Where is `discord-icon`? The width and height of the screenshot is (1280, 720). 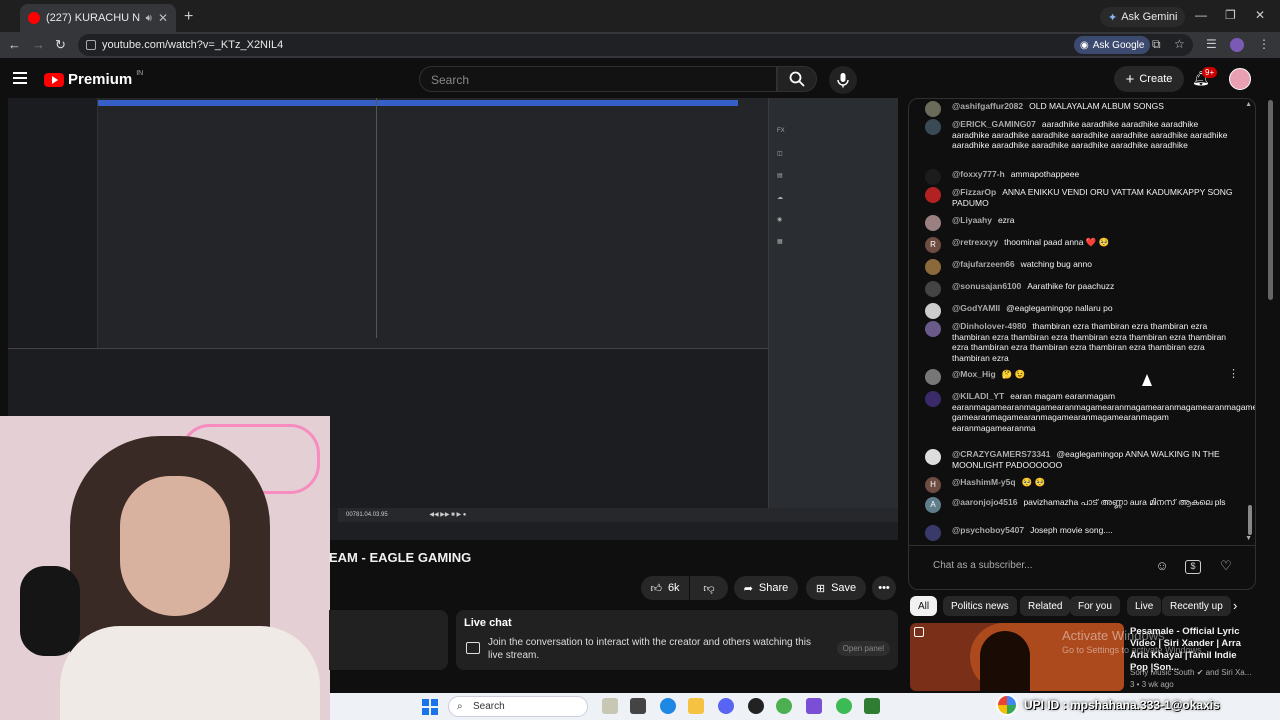
discord-icon is located at coordinates (726, 706).